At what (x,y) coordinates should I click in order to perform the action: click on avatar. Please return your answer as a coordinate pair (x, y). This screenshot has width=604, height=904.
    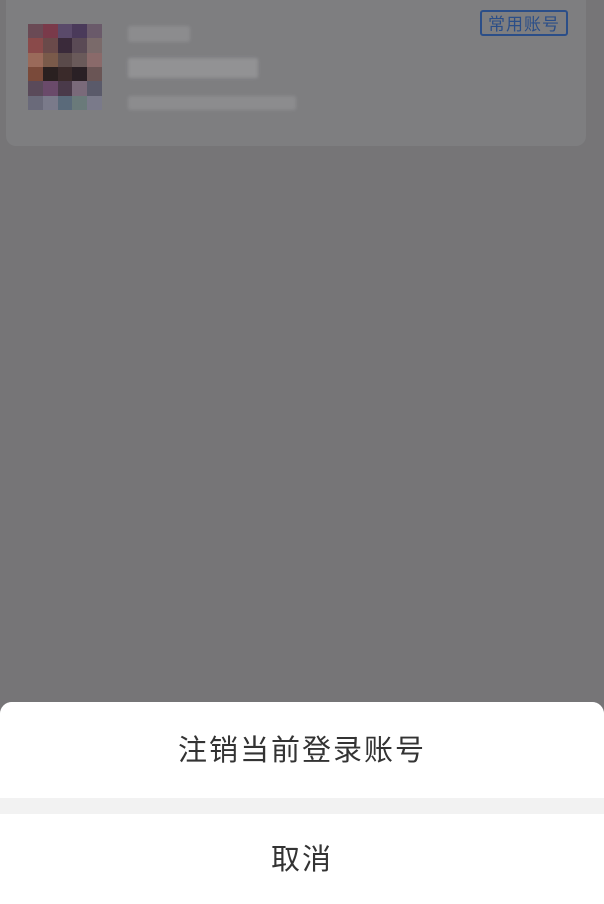
    Looking at the image, I should click on (65, 67).